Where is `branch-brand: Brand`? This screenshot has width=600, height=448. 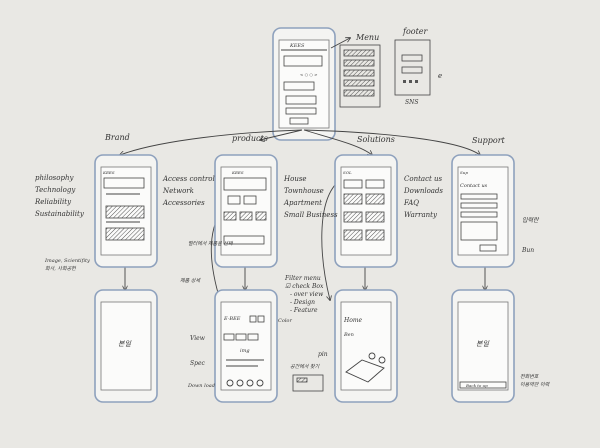 branch-brand: Brand is located at coordinates (117, 137).